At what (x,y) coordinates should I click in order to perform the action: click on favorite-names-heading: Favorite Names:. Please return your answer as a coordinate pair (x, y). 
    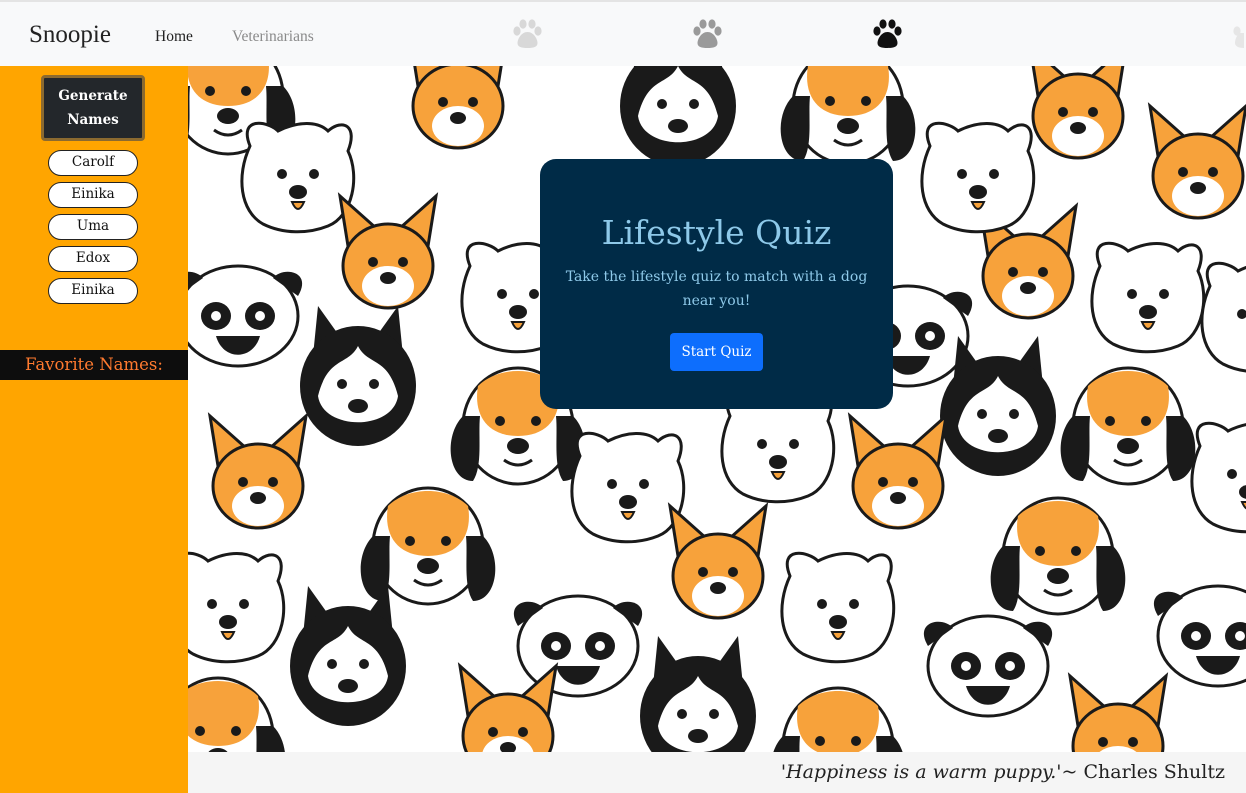
    Looking at the image, I should click on (94, 365).